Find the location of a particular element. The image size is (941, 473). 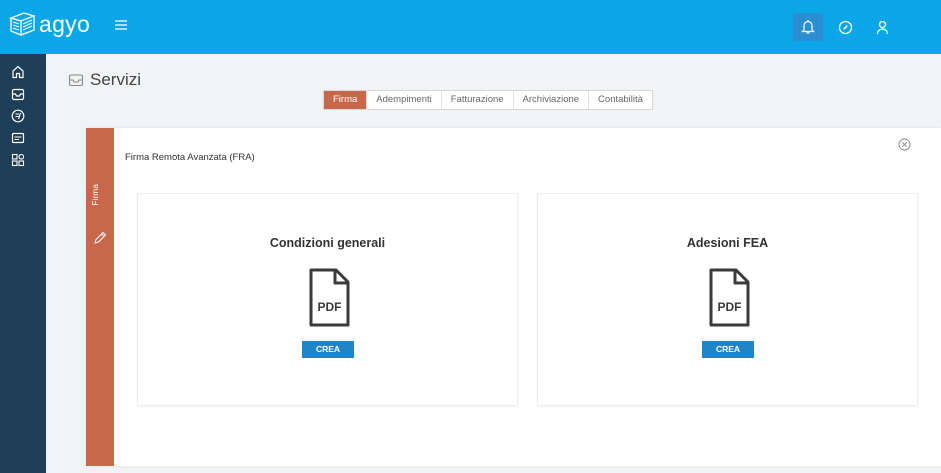

panel-title: Condizioni generali is located at coordinates (327, 243).